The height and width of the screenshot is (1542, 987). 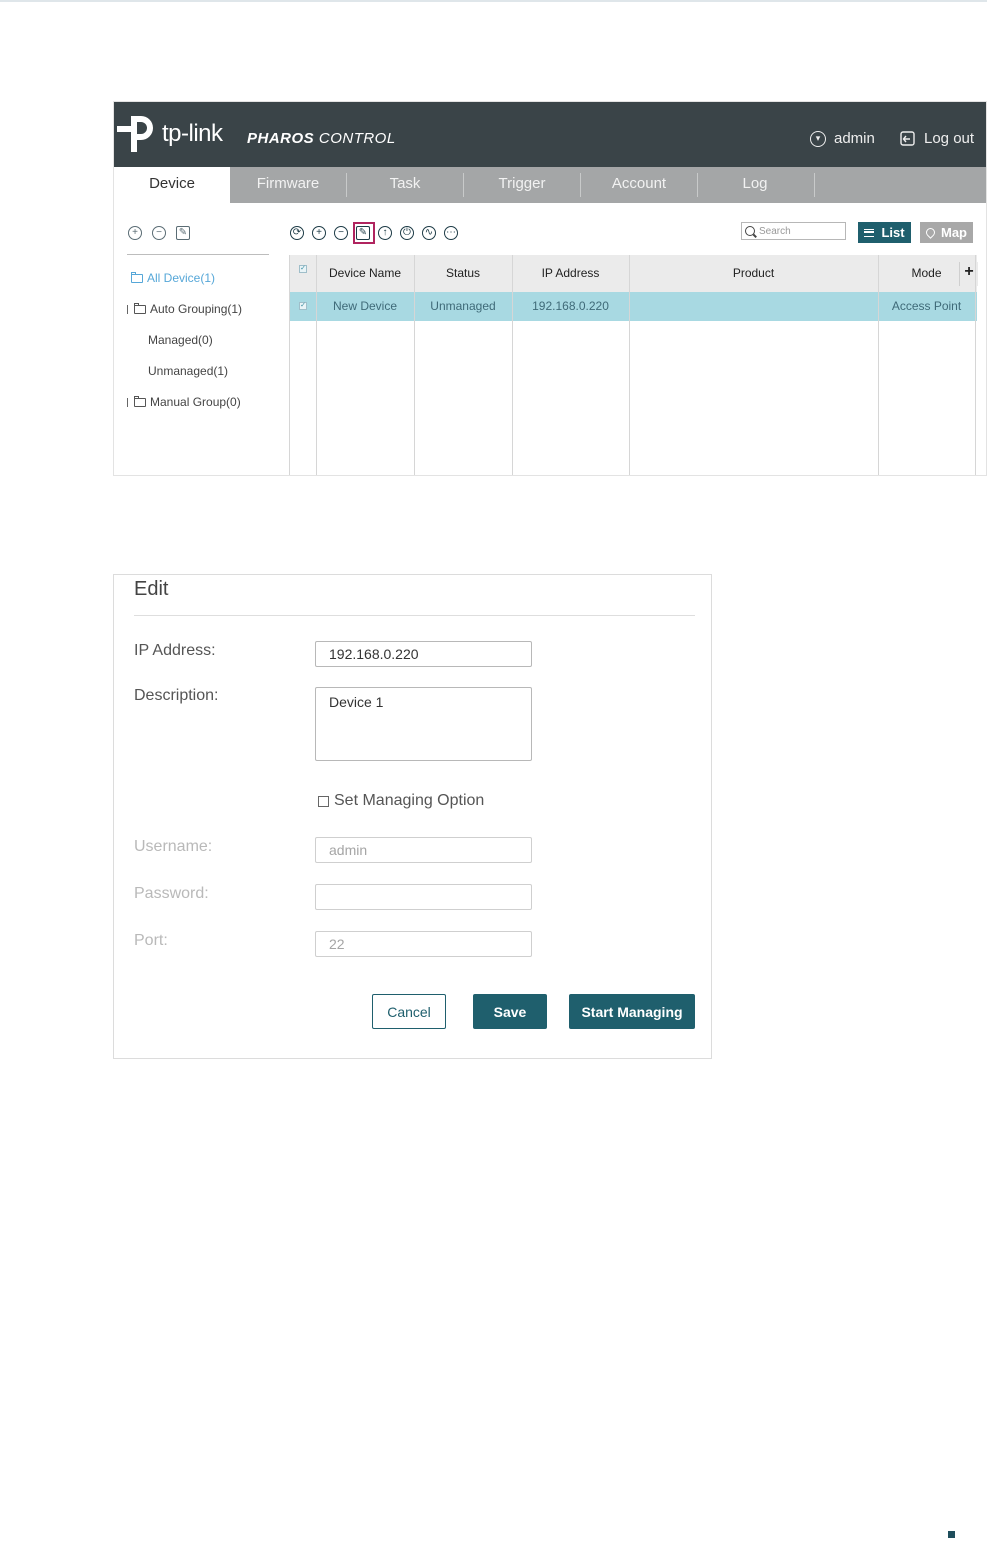 What do you see at coordinates (510, 1011) in the screenshot?
I see `save-button: Save` at bounding box center [510, 1011].